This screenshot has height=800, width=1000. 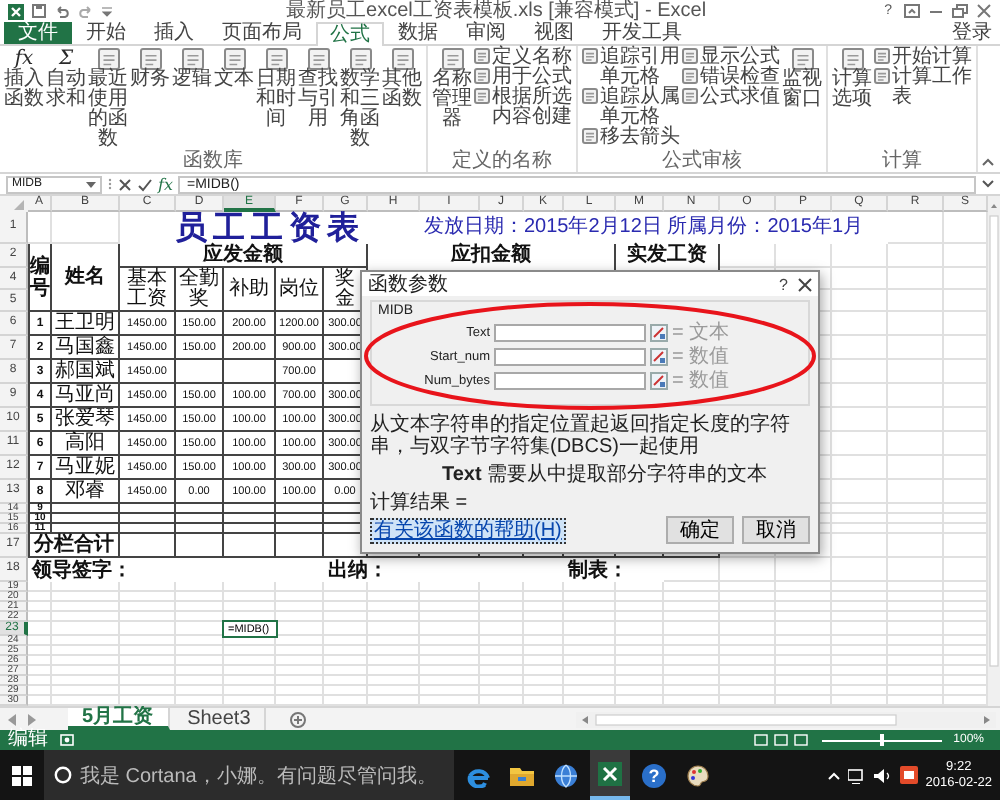 What do you see at coordinates (86, 420) in the screenshot?
I see `table-cell: 张爱琴` at bounding box center [86, 420].